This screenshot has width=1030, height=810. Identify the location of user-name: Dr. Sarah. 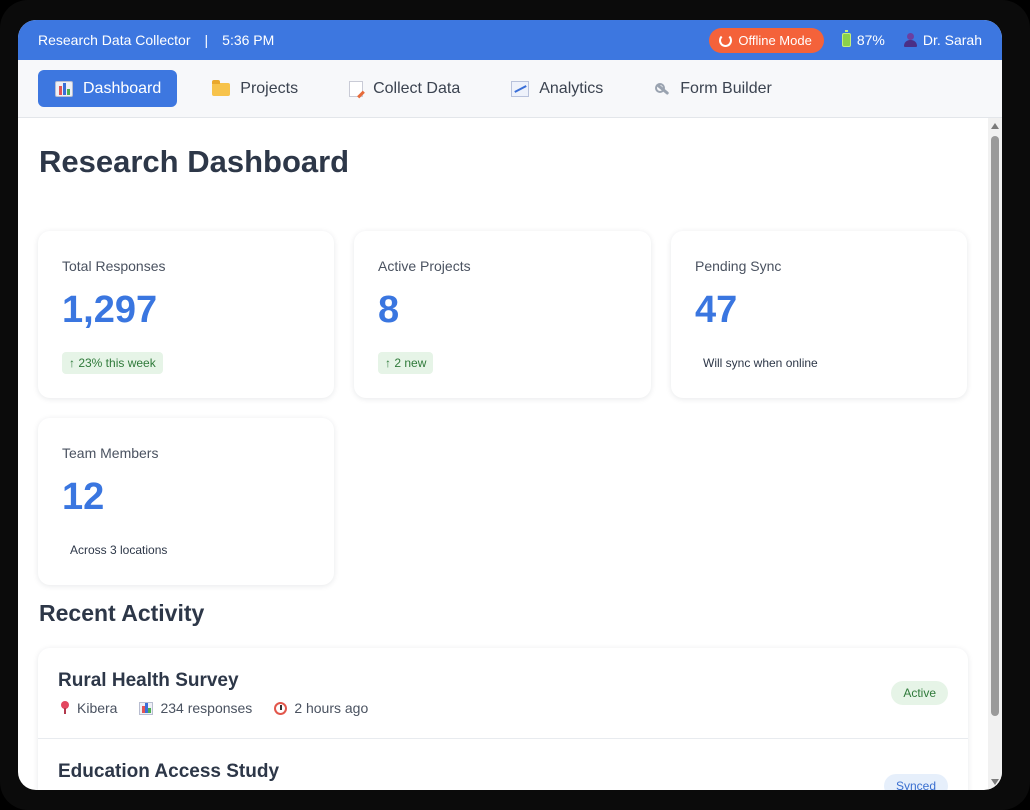
(952, 40).